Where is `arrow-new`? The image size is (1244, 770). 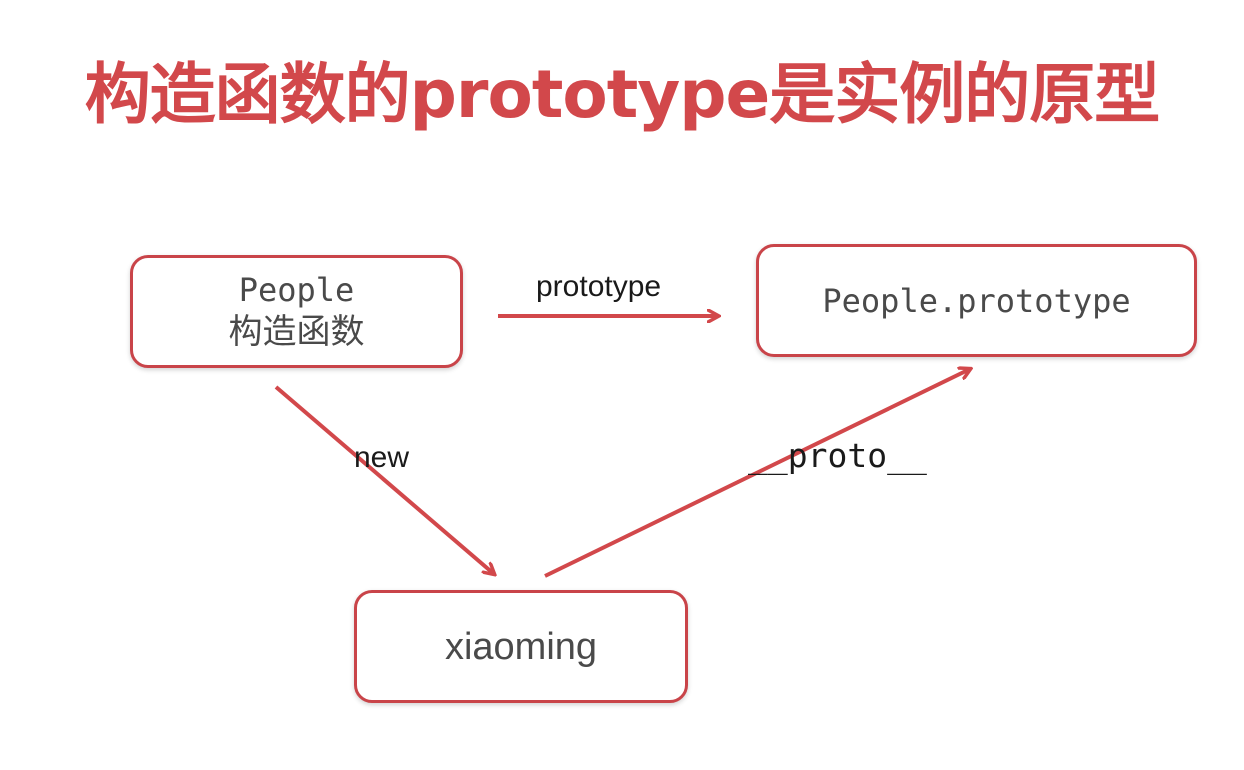 arrow-new is located at coordinates (384, 479).